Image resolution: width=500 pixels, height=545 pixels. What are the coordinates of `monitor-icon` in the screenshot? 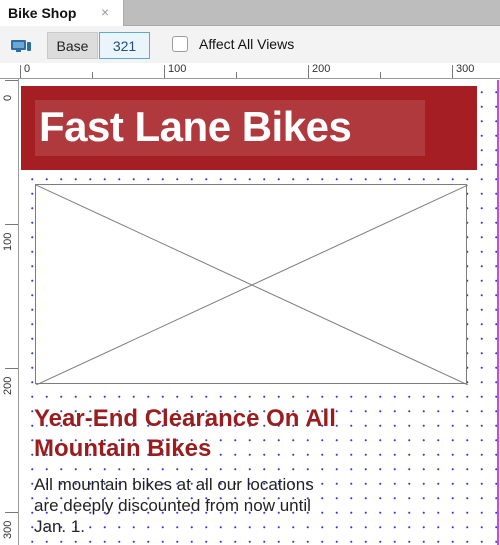 It's located at (21, 46).